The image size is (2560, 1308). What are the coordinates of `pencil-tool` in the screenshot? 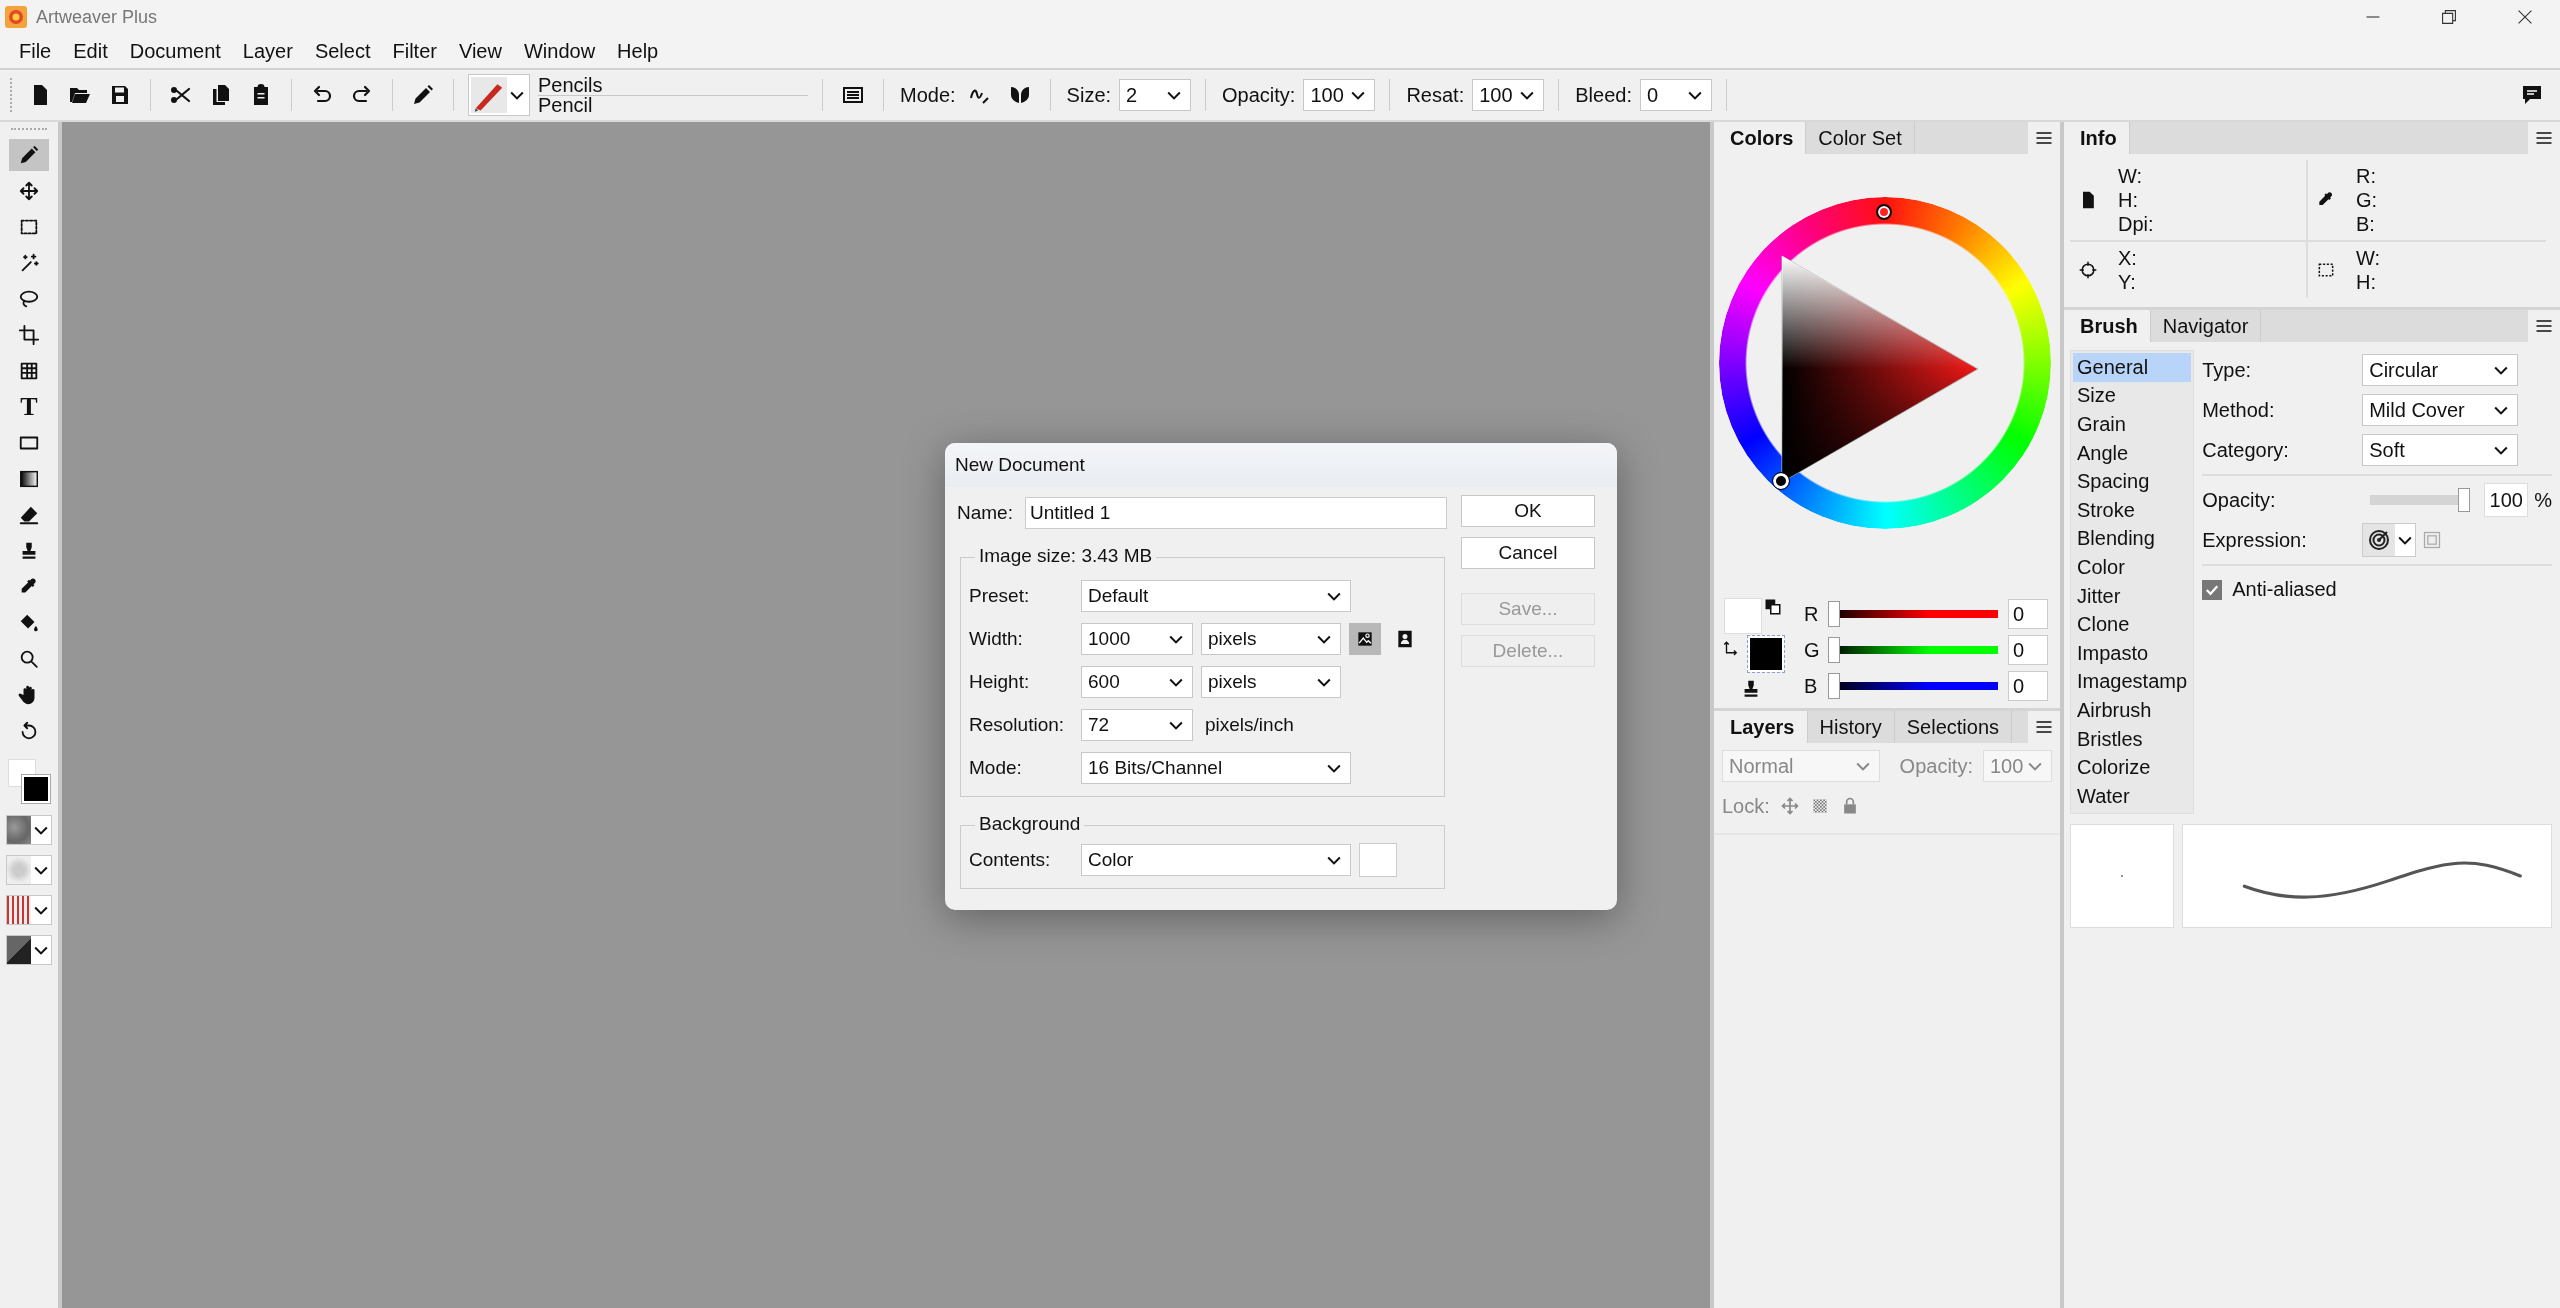 It's located at (29, 155).